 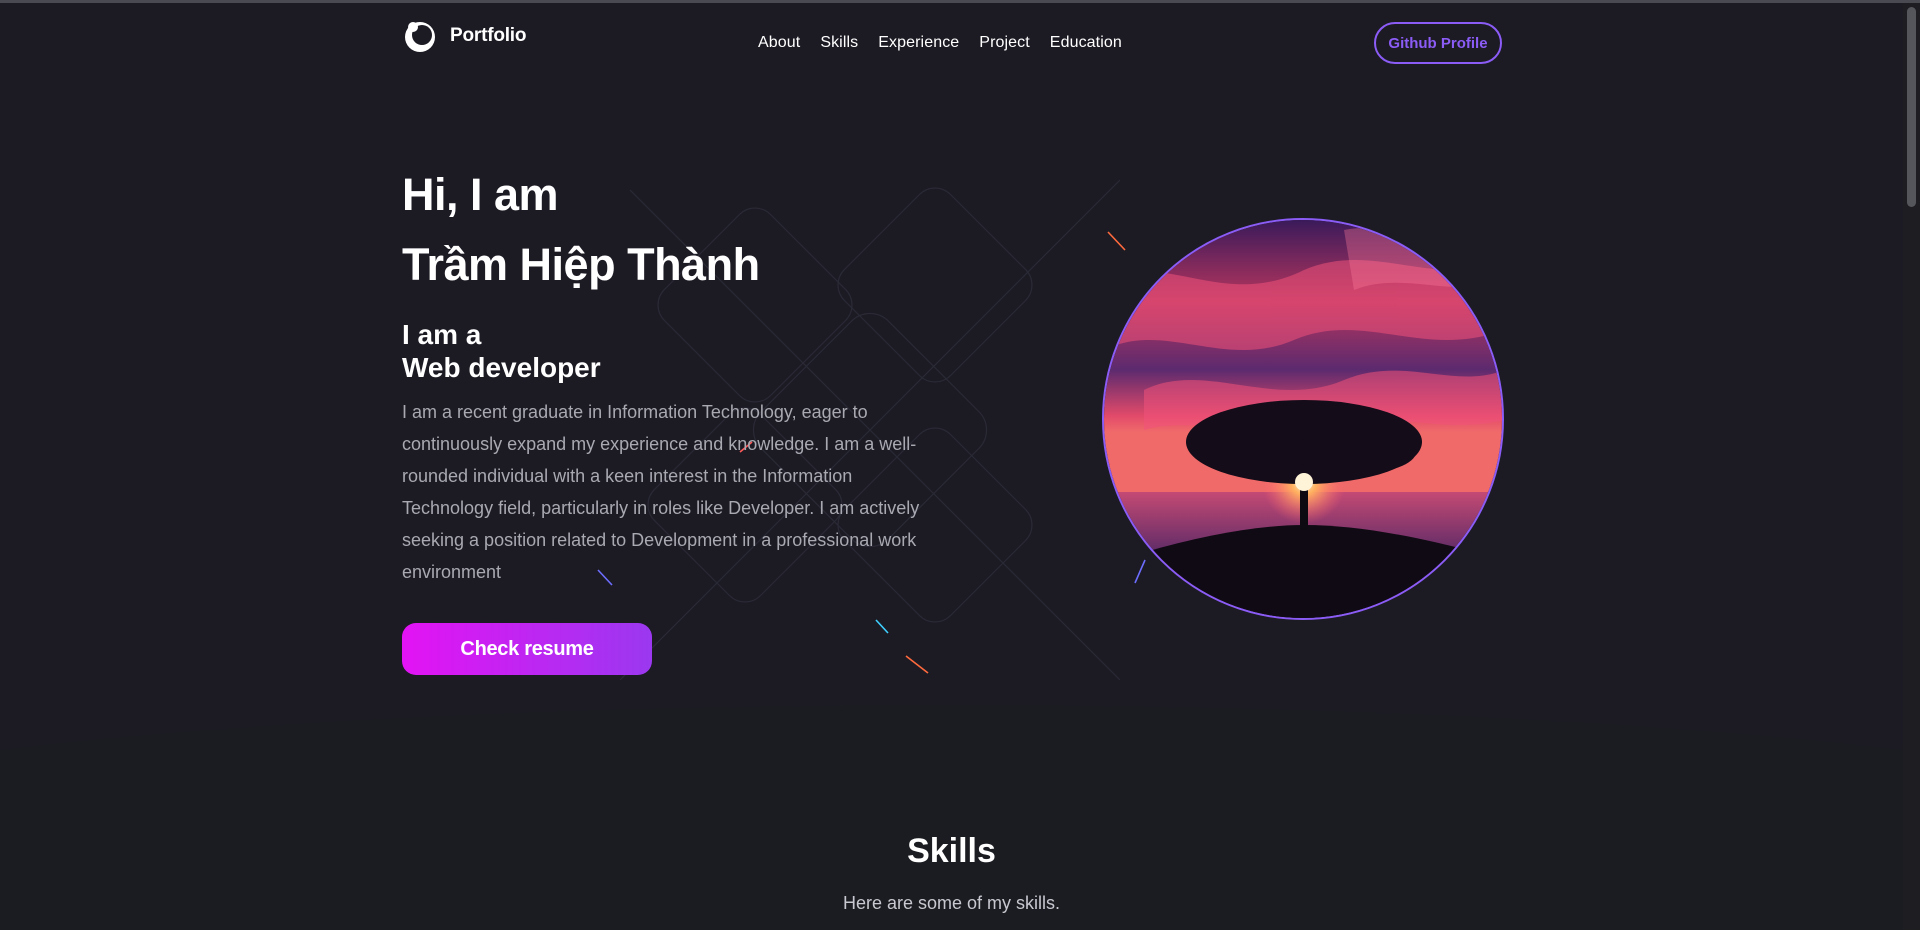 What do you see at coordinates (1438, 43) in the screenshot?
I see `github-profile-button: Github Profile` at bounding box center [1438, 43].